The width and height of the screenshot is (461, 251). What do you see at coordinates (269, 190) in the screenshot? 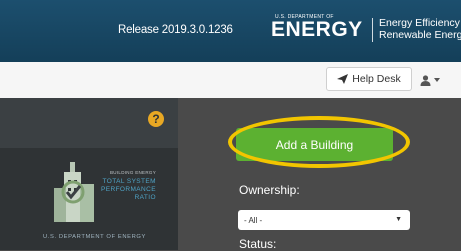
I see `ownership-label: Ownership:` at bounding box center [269, 190].